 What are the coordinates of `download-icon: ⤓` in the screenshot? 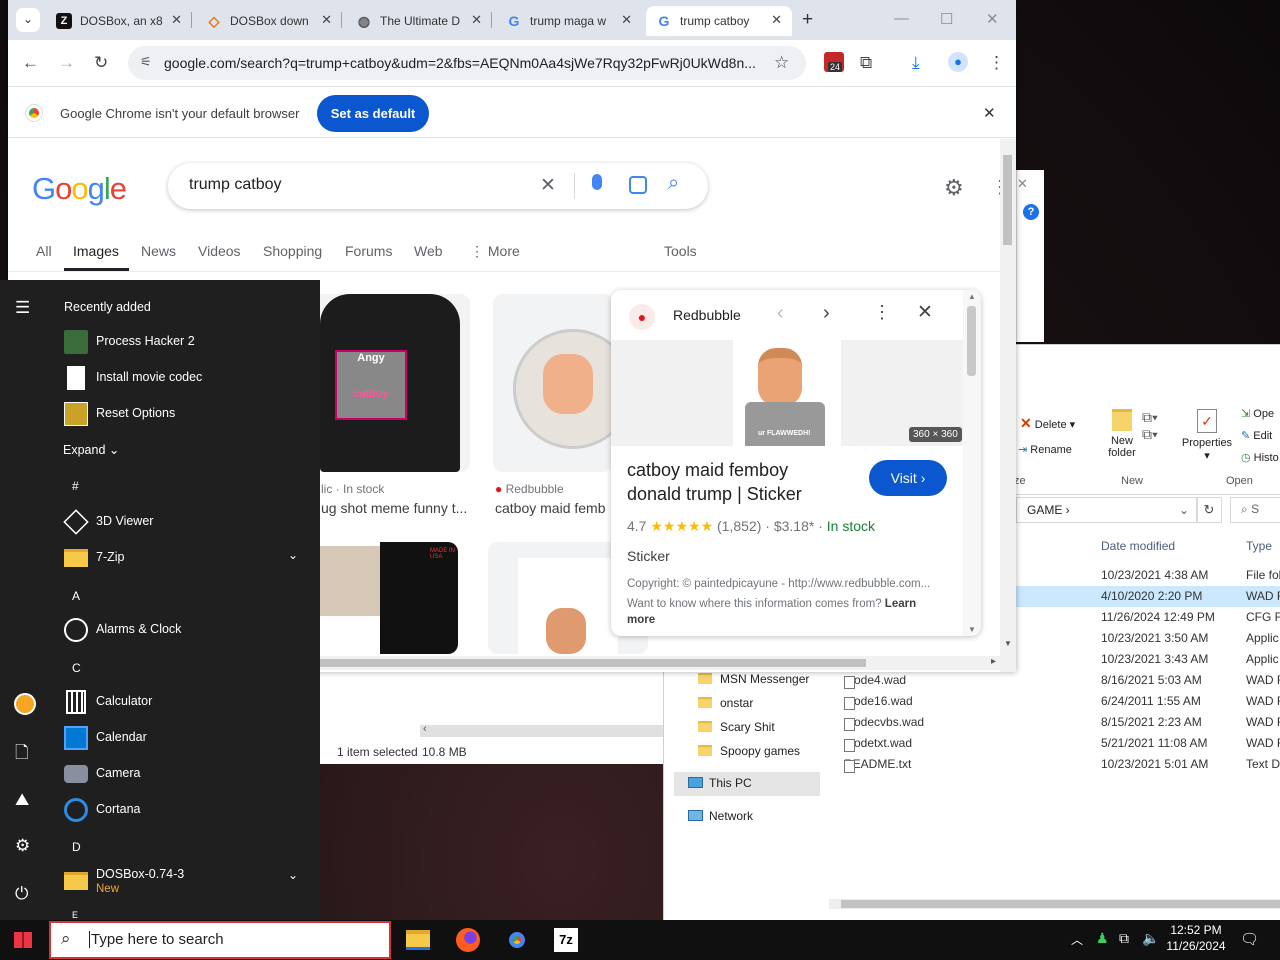 It's located at (916, 63).